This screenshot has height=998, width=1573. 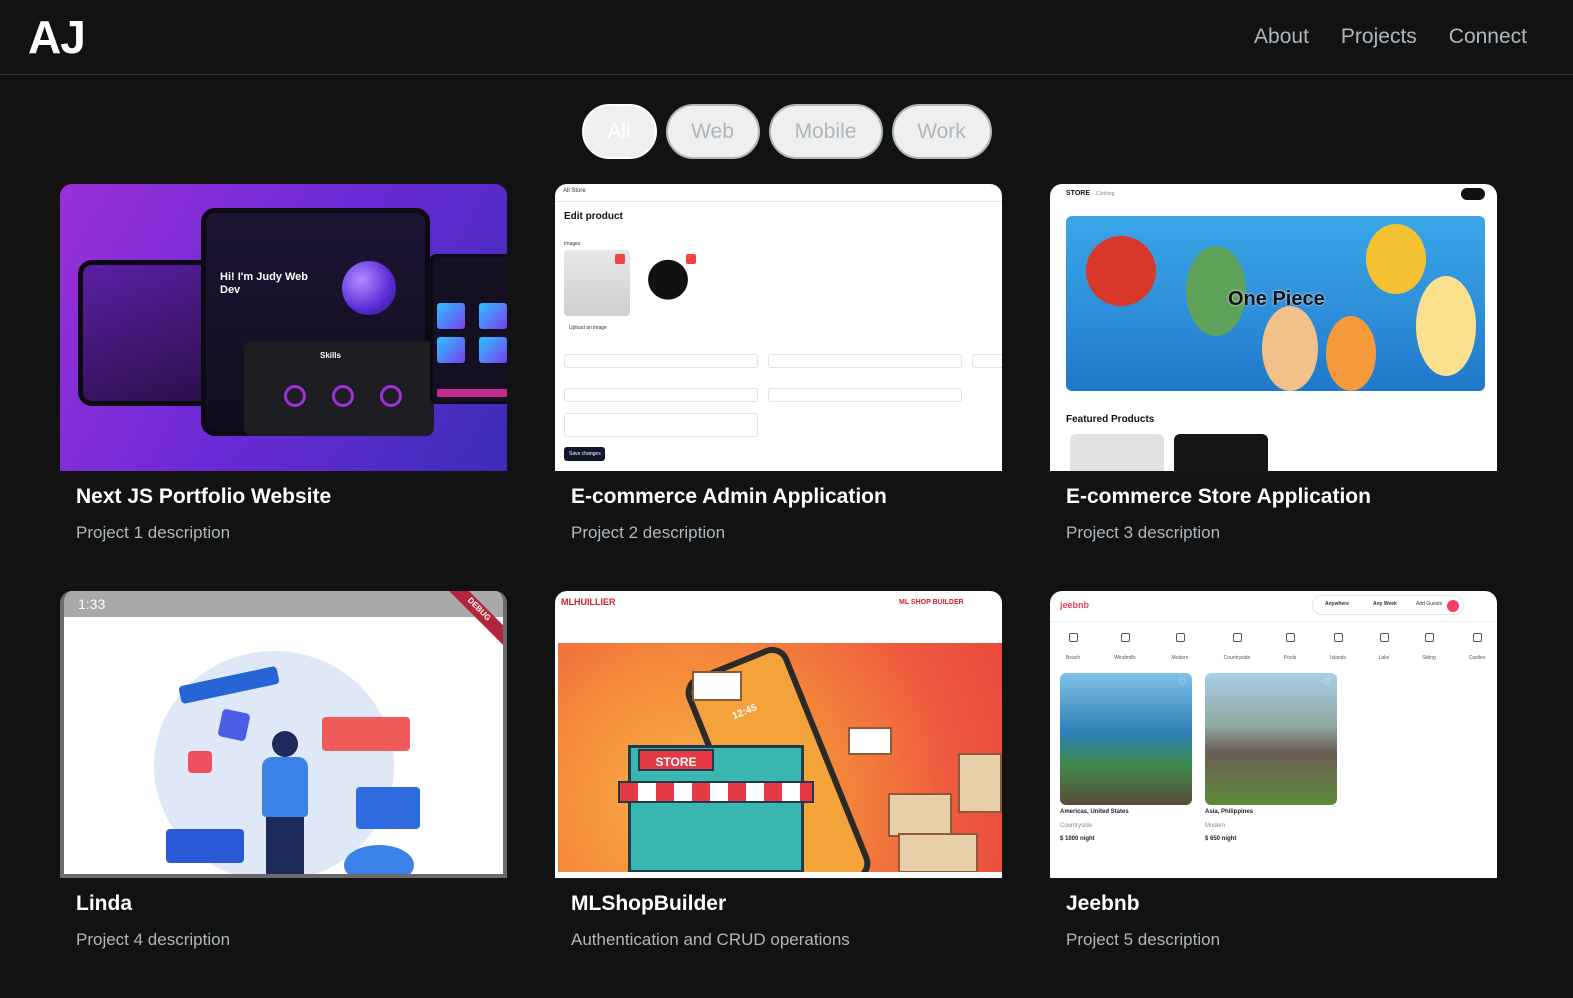 What do you see at coordinates (1215, 826) in the screenshot?
I see `listing-category: Modern` at bounding box center [1215, 826].